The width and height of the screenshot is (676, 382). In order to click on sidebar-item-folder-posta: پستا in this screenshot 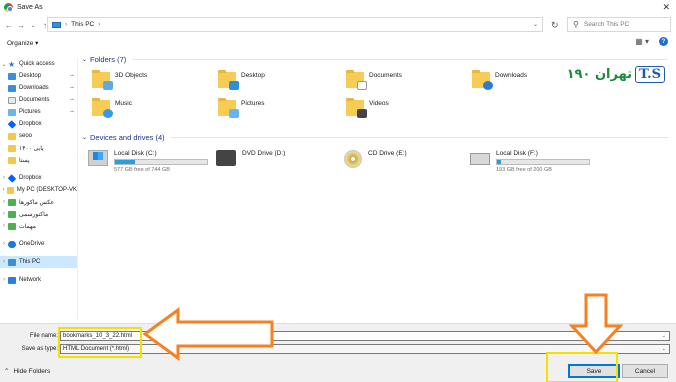, I will do `click(38, 160)`.